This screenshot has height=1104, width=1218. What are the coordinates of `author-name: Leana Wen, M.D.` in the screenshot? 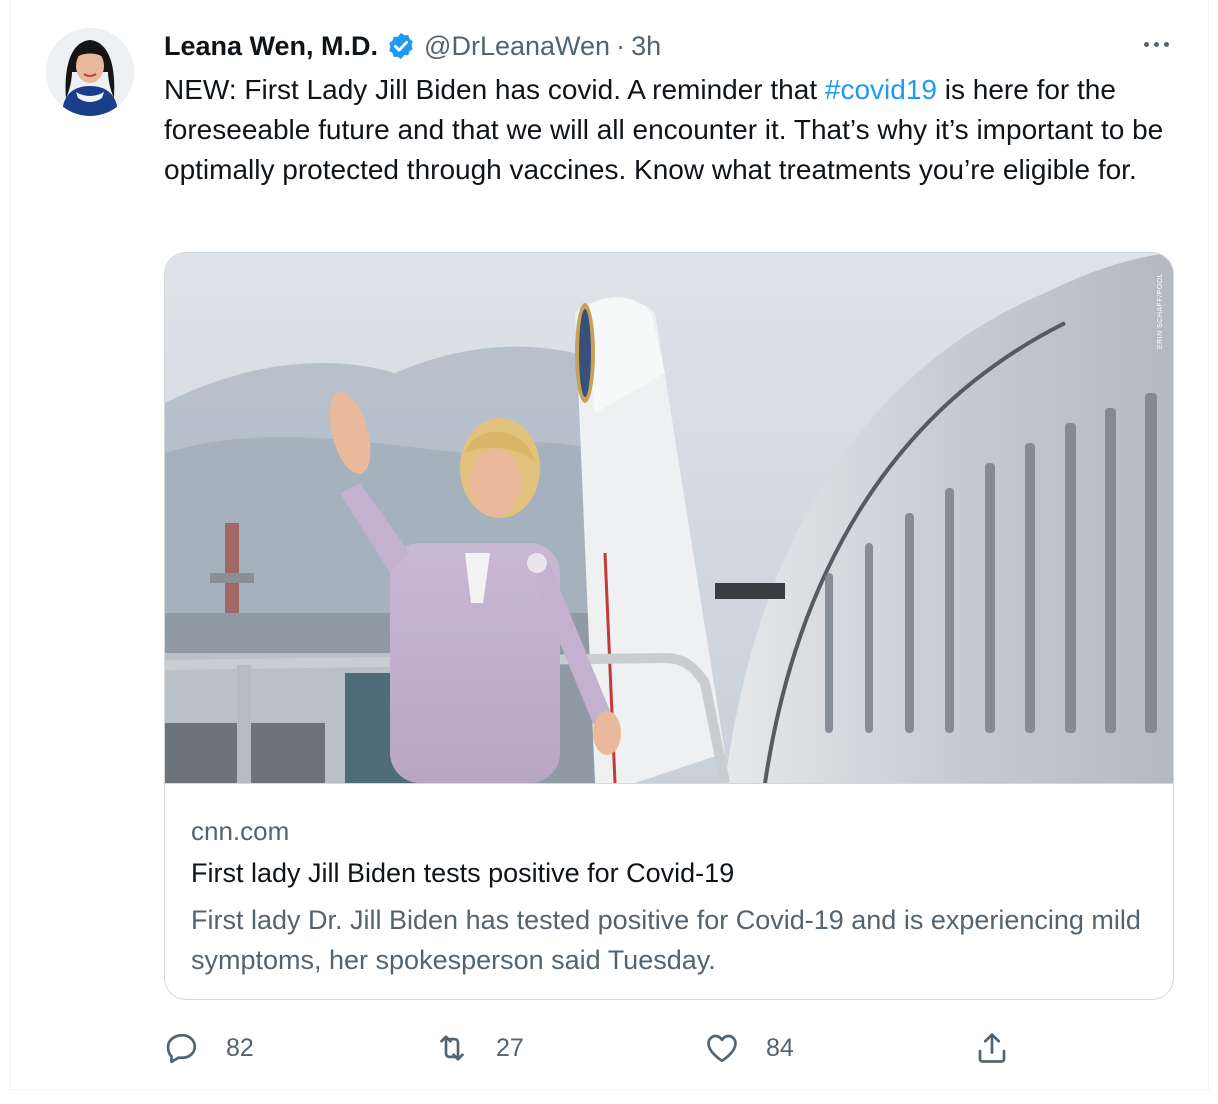 It's located at (271, 46).